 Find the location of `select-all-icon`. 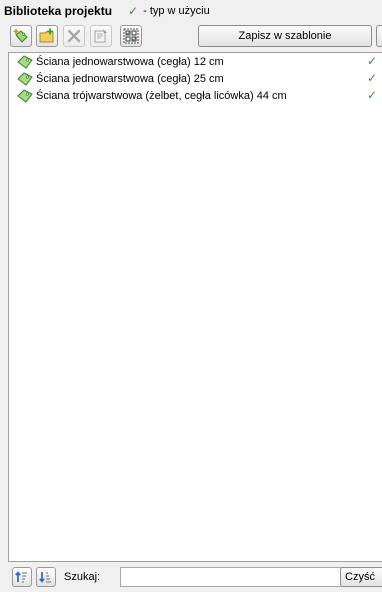

select-all-icon is located at coordinates (131, 36).